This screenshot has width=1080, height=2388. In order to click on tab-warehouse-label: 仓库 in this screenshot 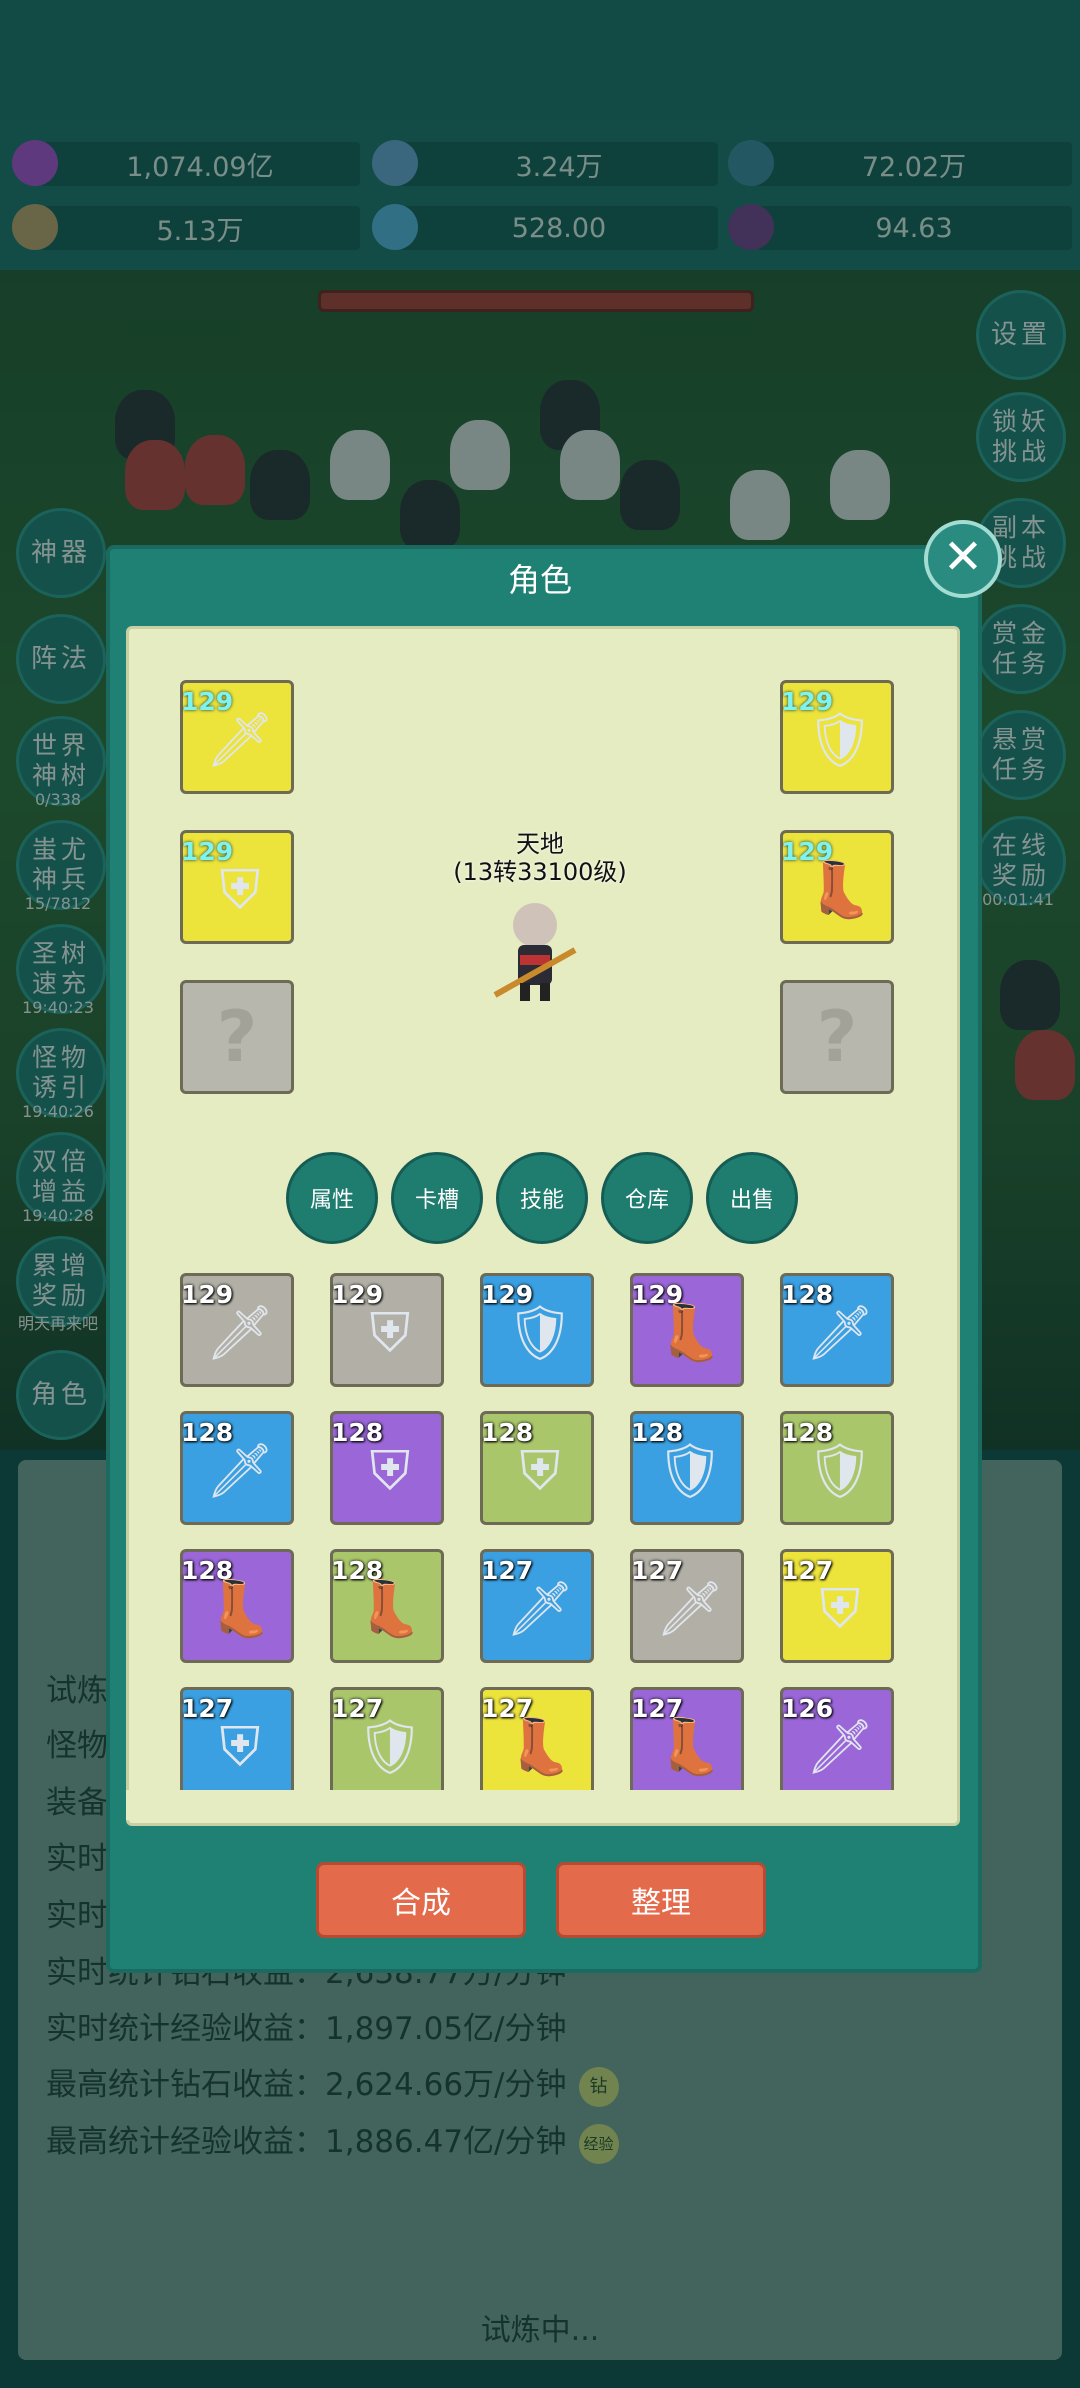, I will do `click(646, 1200)`.